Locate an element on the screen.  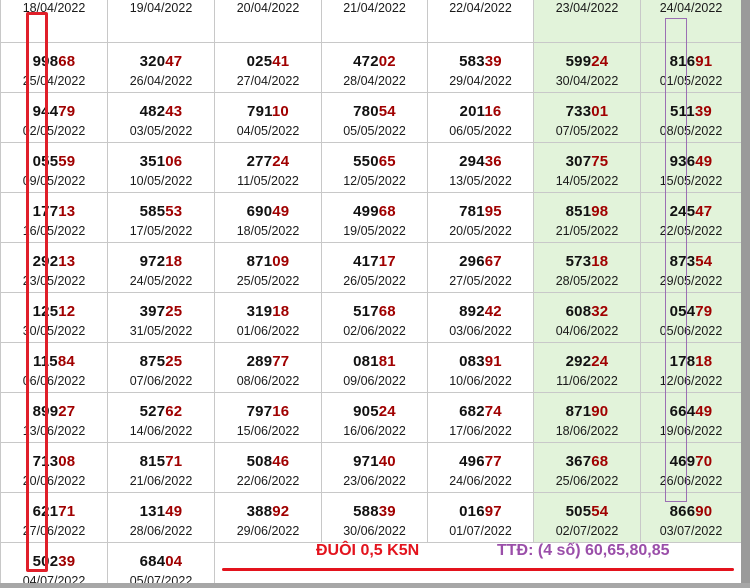
result-number: 30775 is located at coordinates (587, 162).